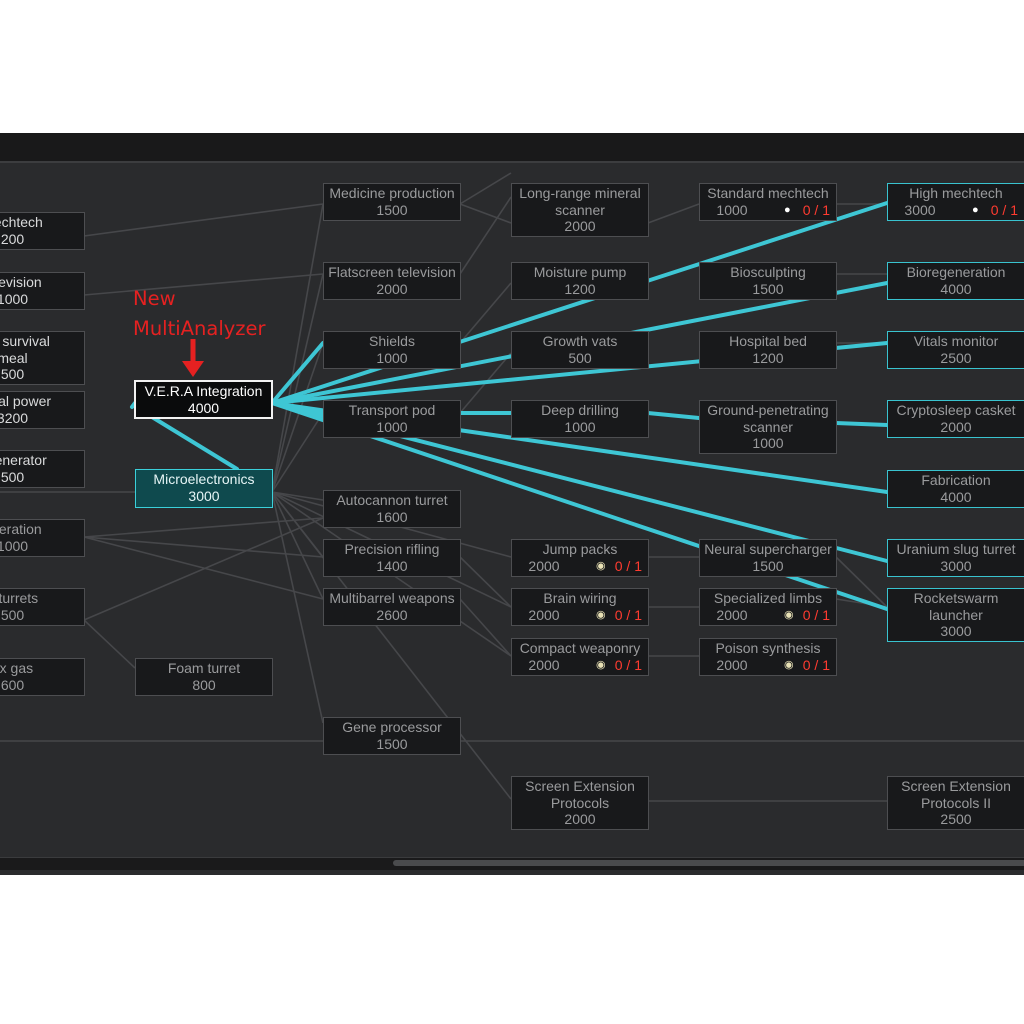  I want to click on research-node-standard-mechtech: Standard mechtech 1000 ● 0 / 1, so click(768, 202).